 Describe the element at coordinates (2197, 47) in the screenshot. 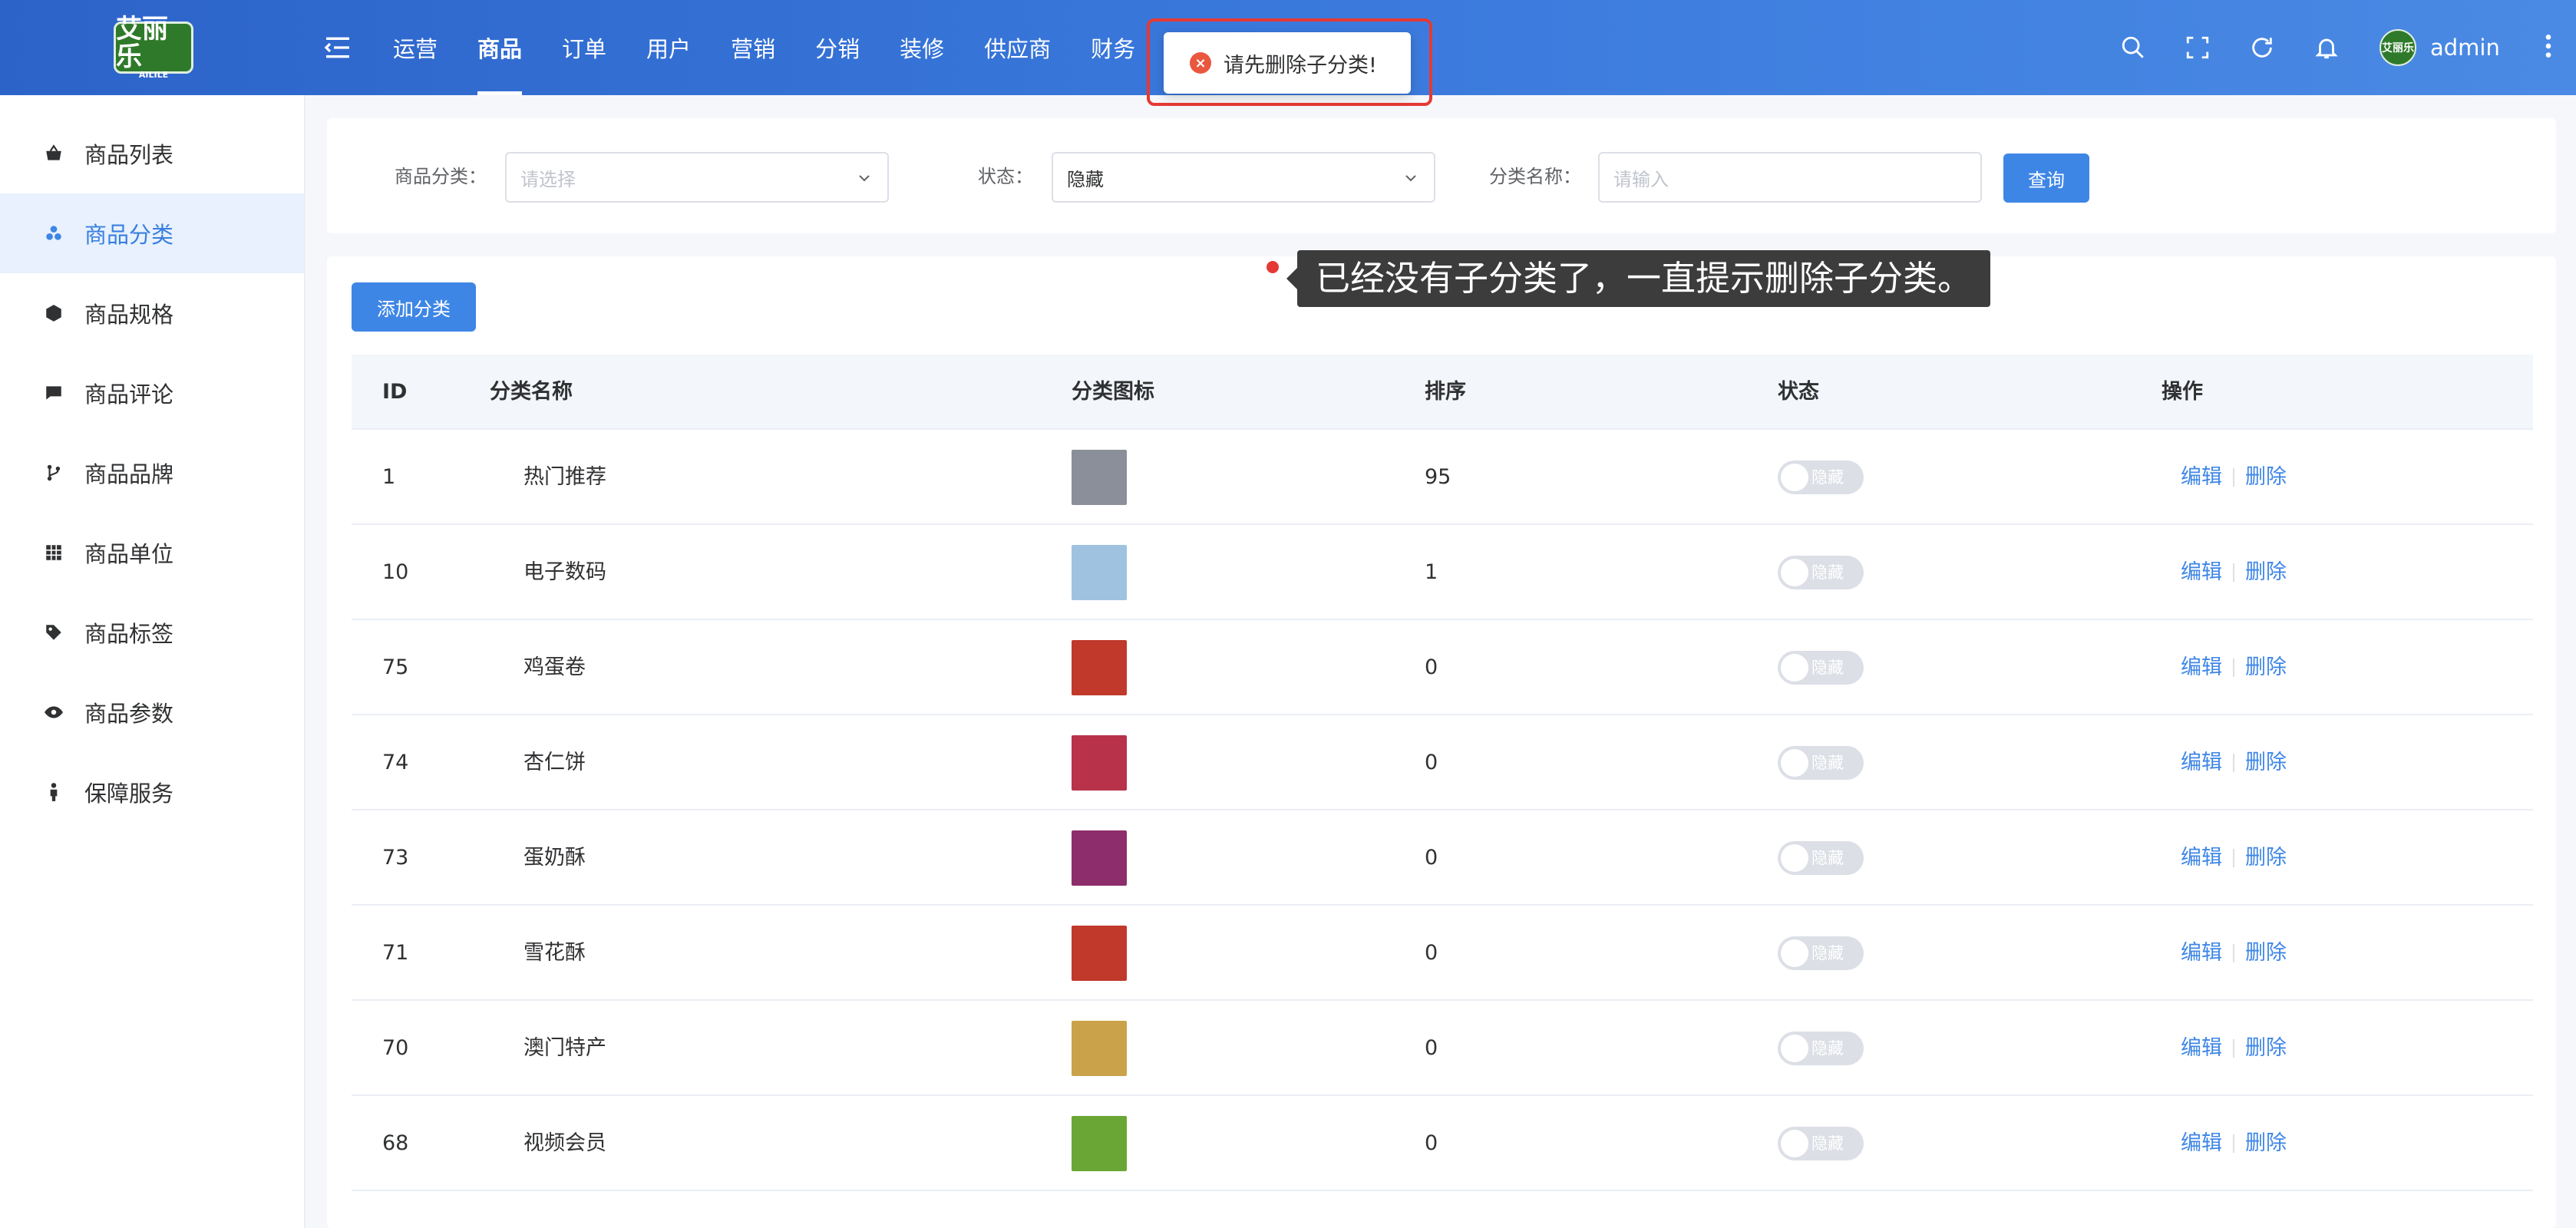

I see `fullscreen-icon` at that location.